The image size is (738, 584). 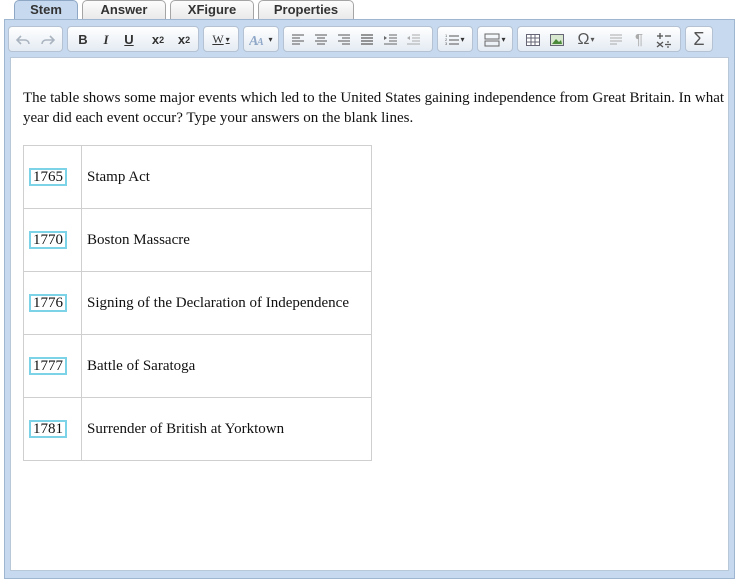 I want to click on font-size-icon: AA ▾, so click(x=261, y=39).